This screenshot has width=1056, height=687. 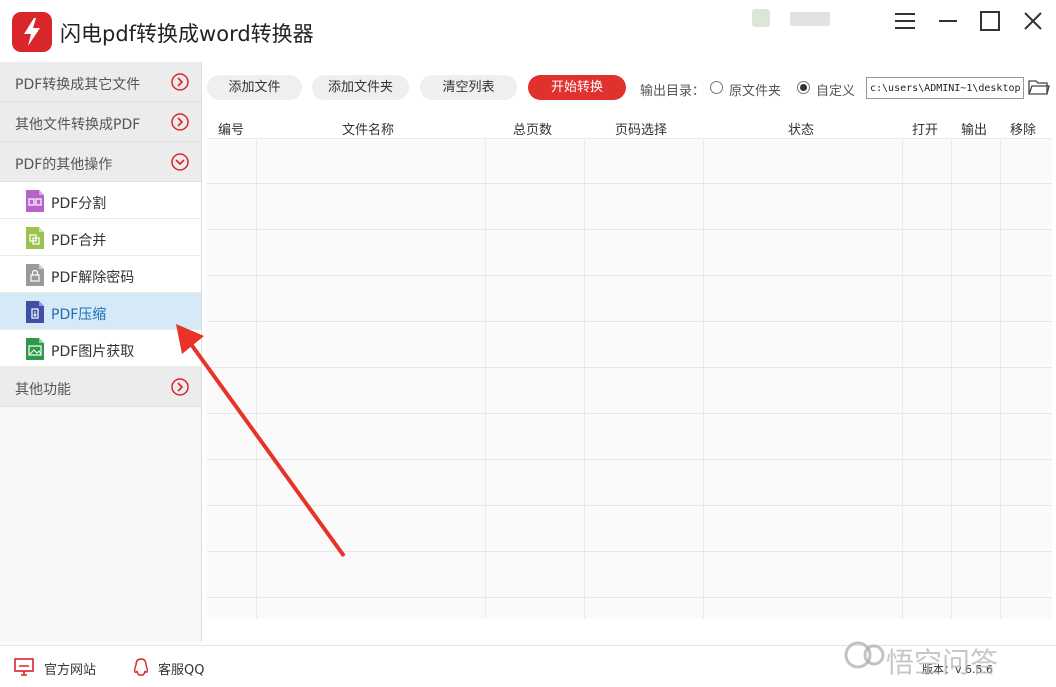 I want to click on sidebar-item-pdf-image-extract: PDF图片获取, so click(x=100, y=348).